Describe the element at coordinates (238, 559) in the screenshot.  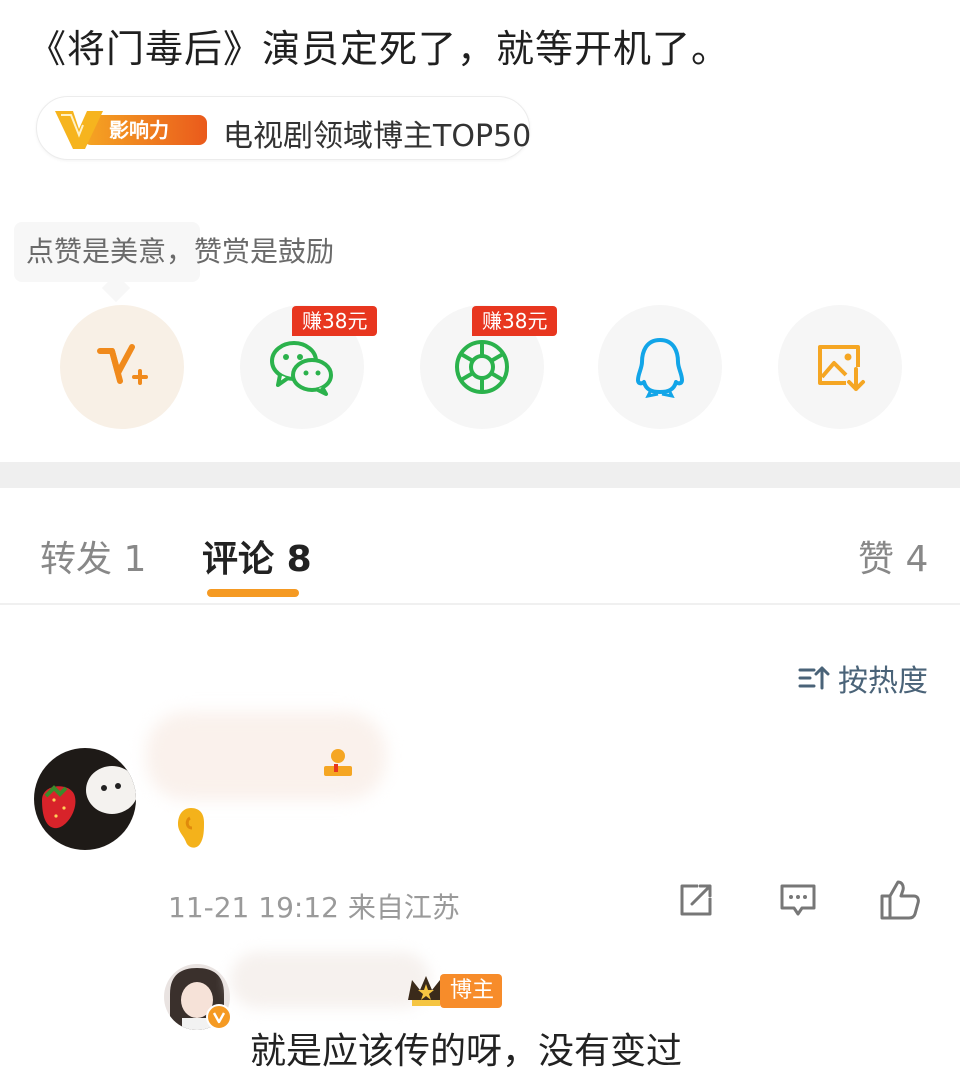
I see `tab-comments-label: 评论` at that location.